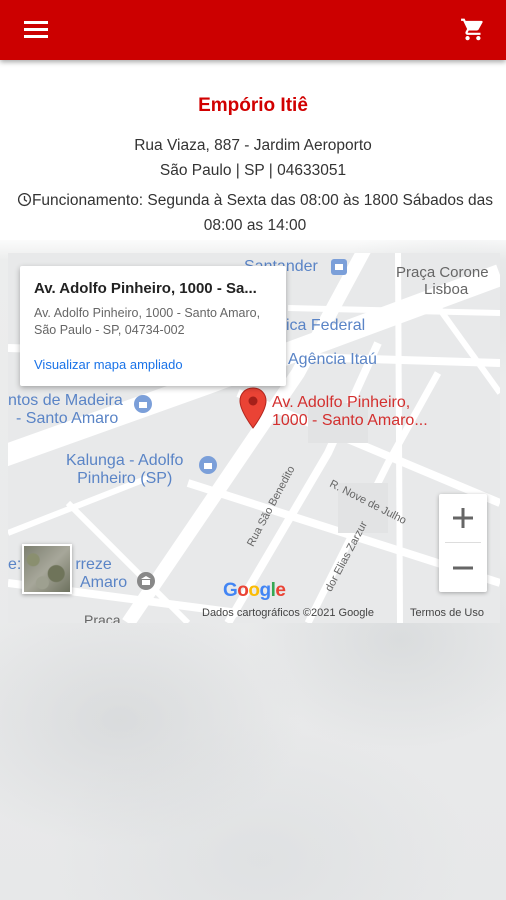  Describe the element at coordinates (442, 272) in the screenshot. I see `map-label-praca-coronel-line1: Praça Corone` at that location.